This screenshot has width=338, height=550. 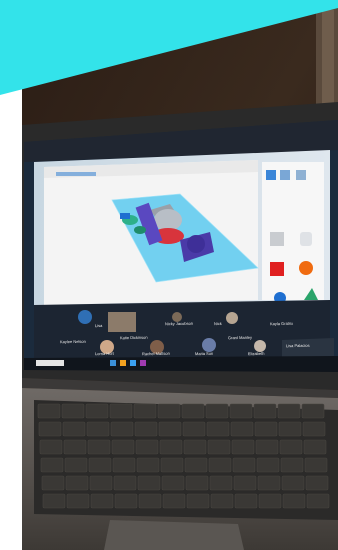 What do you see at coordinates (297, 345) in the screenshot?
I see `participant-name: Lisa Palacios` at bounding box center [297, 345].